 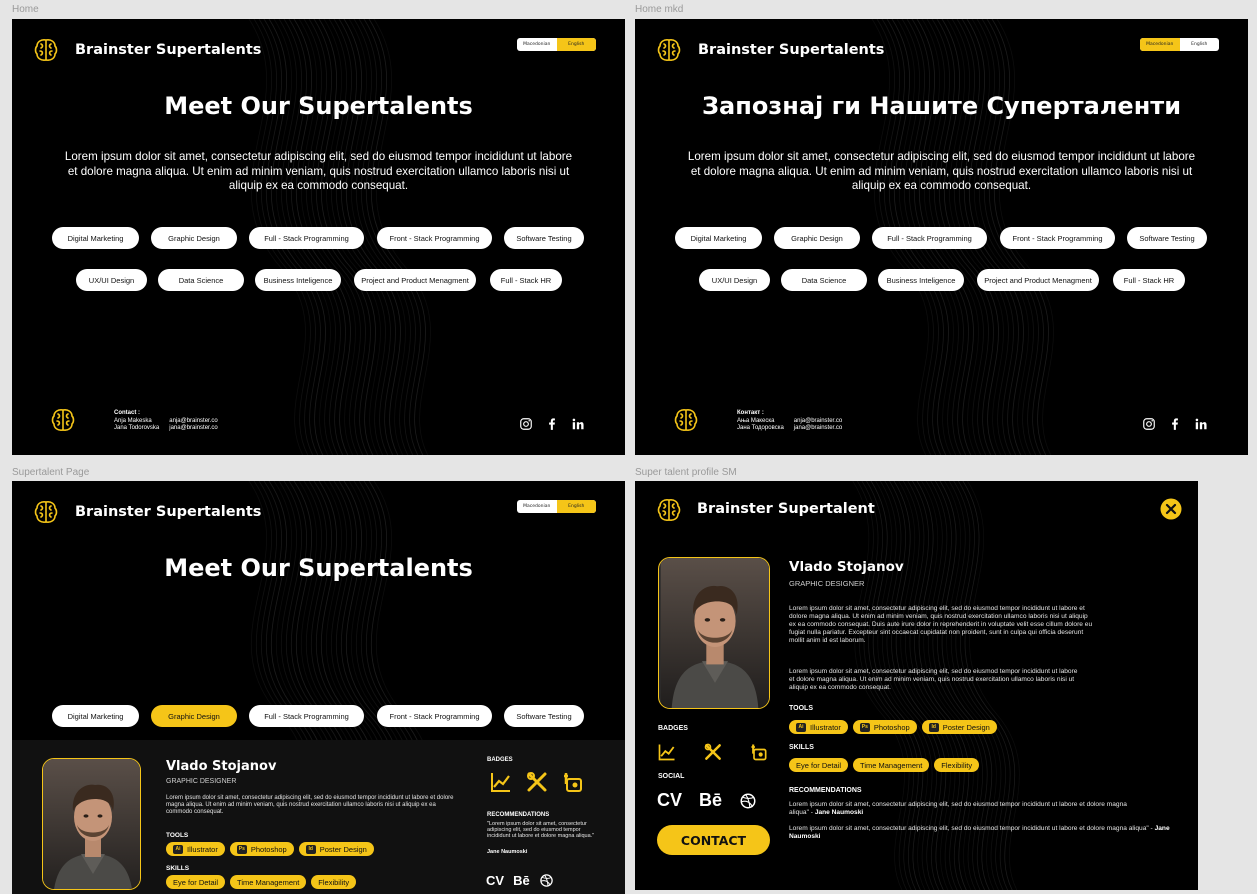 What do you see at coordinates (1171, 509) in the screenshot?
I see `close-icon` at bounding box center [1171, 509].